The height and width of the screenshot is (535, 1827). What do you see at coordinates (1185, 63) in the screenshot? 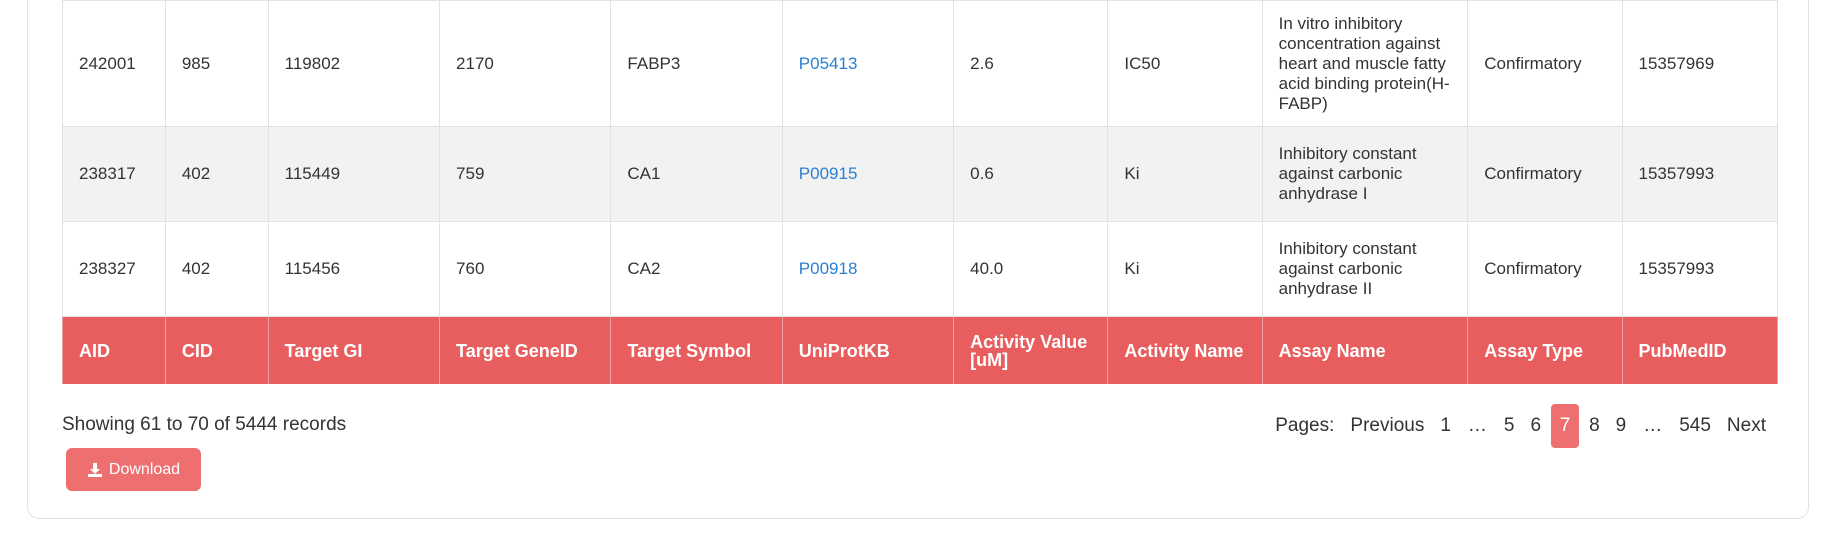
I see `cell-activity-name: IC50` at bounding box center [1185, 63].